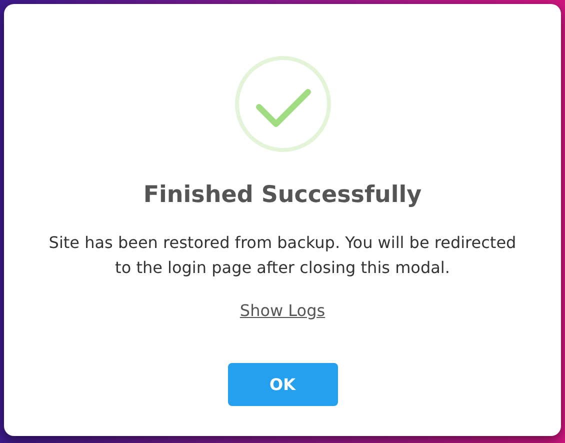 Image resolution: width=565 pixels, height=443 pixels. What do you see at coordinates (283, 255) in the screenshot?
I see `dialog-message: Site has been restored from backup. You will be redirected to the login page after closing this modal.` at bounding box center [283, 255].